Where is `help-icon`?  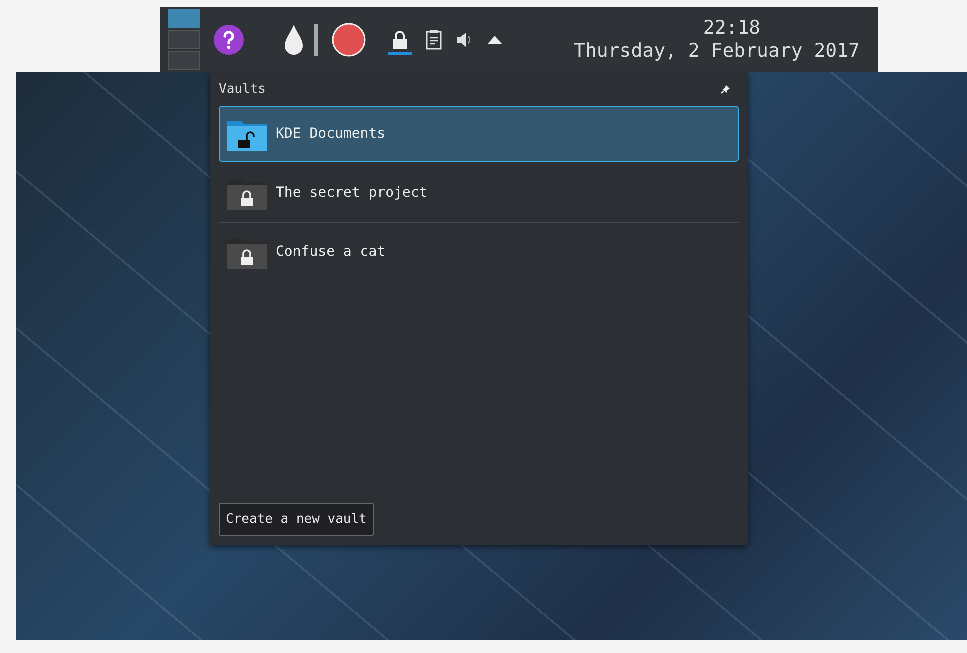
help-icon is located at coordinates (229, 39).